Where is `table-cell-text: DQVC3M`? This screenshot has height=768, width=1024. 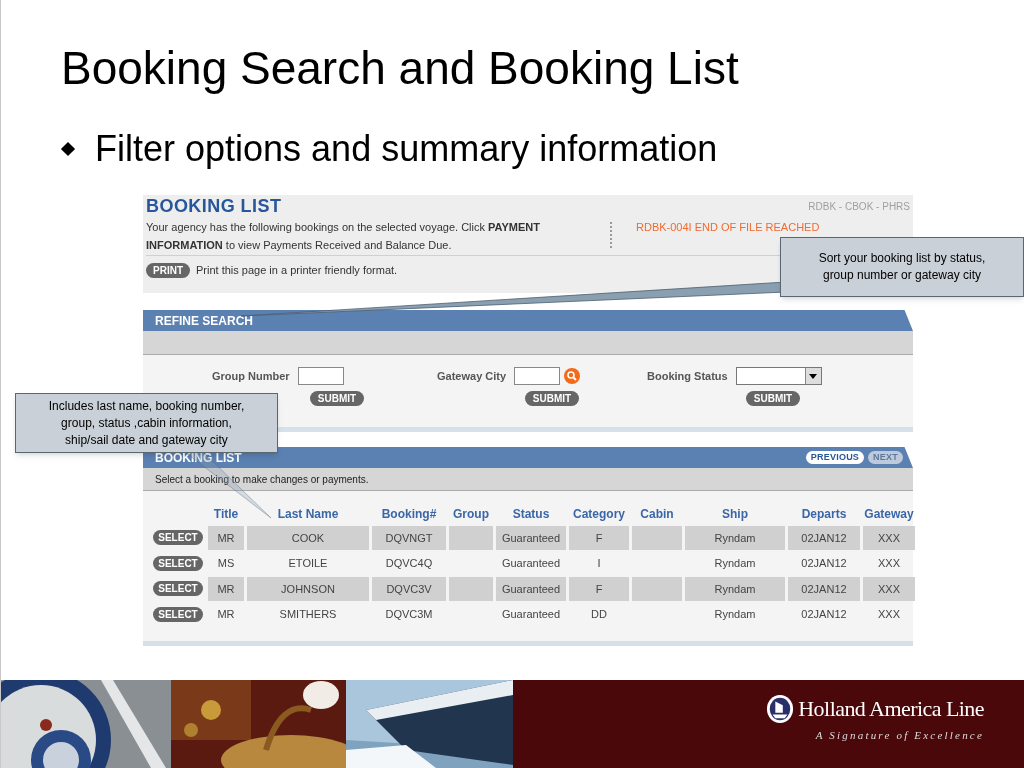 table-cell-text: DQVC3M is located at coordinates (409, 614).